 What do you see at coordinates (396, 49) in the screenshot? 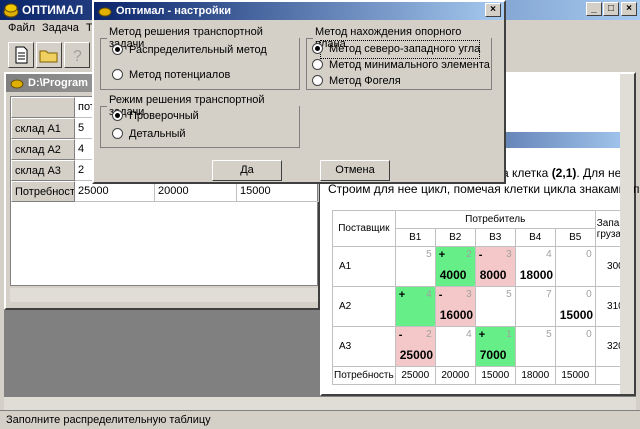
I see `radio-northwest-corner: Метод северо-западного угла` at bounding box center [396, 49].